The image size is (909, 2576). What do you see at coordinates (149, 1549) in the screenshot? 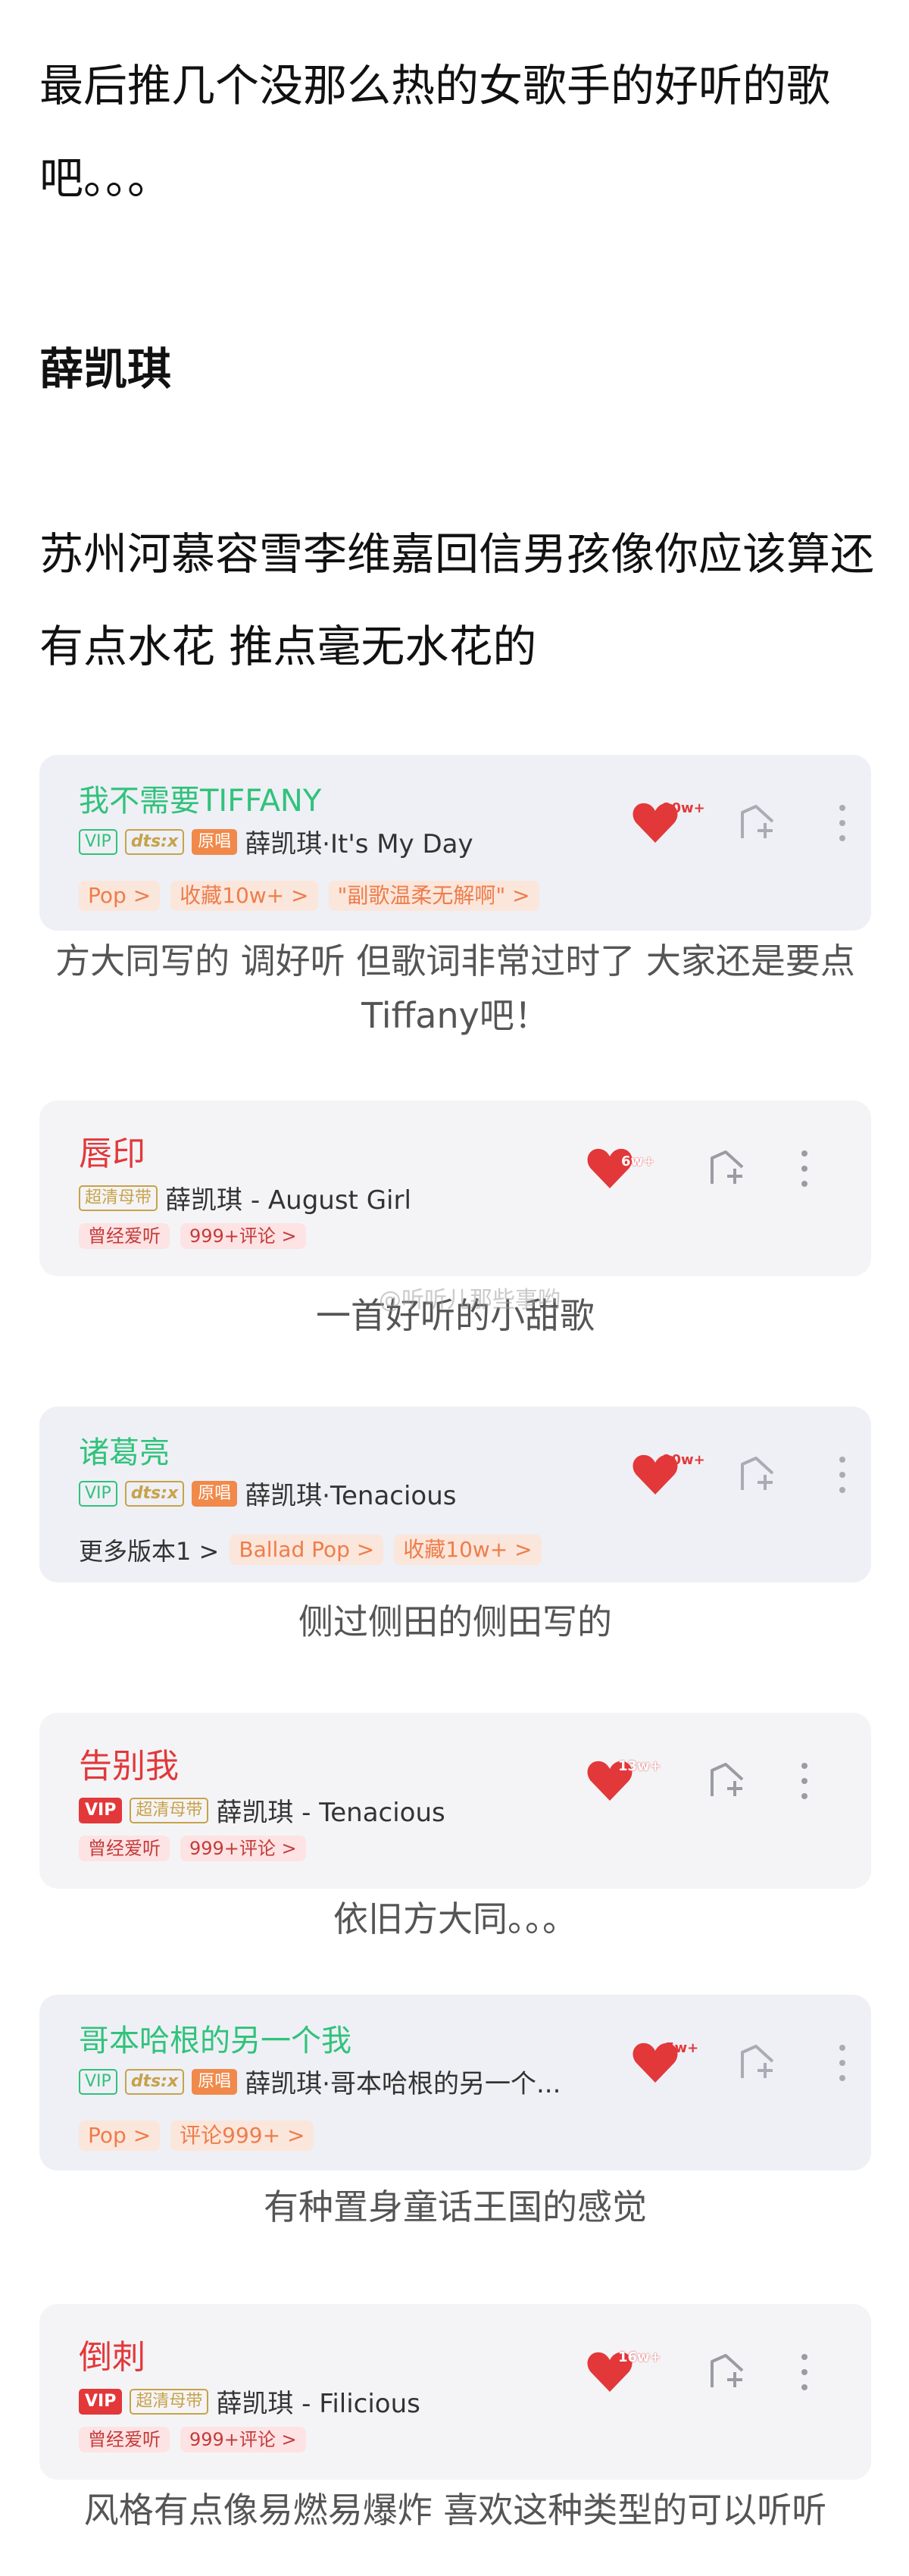
I see `more-versions-link: 更多版本1 >` at bounding box center [149, 1549].